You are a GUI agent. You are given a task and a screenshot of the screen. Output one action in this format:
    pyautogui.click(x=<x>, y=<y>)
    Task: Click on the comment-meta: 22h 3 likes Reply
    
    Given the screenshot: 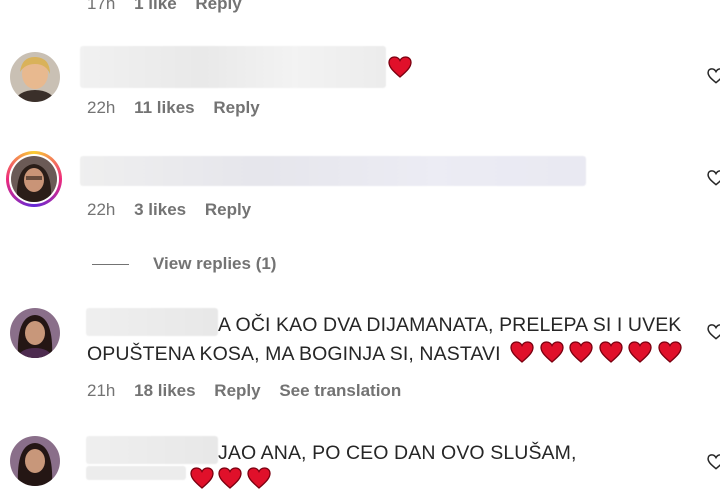 What is the action you would take?
    pyautogui.click(x=169, y=210)
    